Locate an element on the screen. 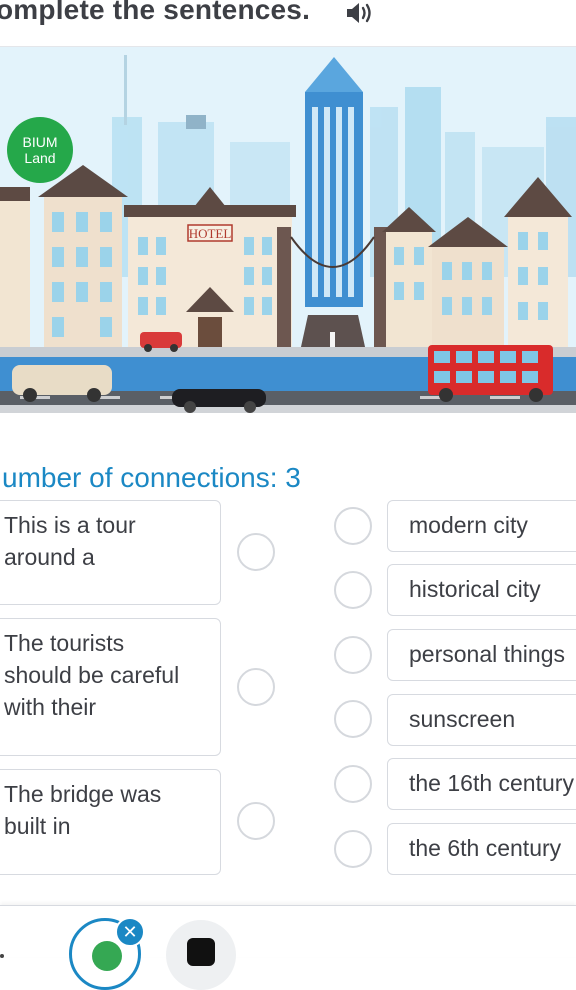  prompt-card: This is a tour around a is located at coordinates (110, 552).